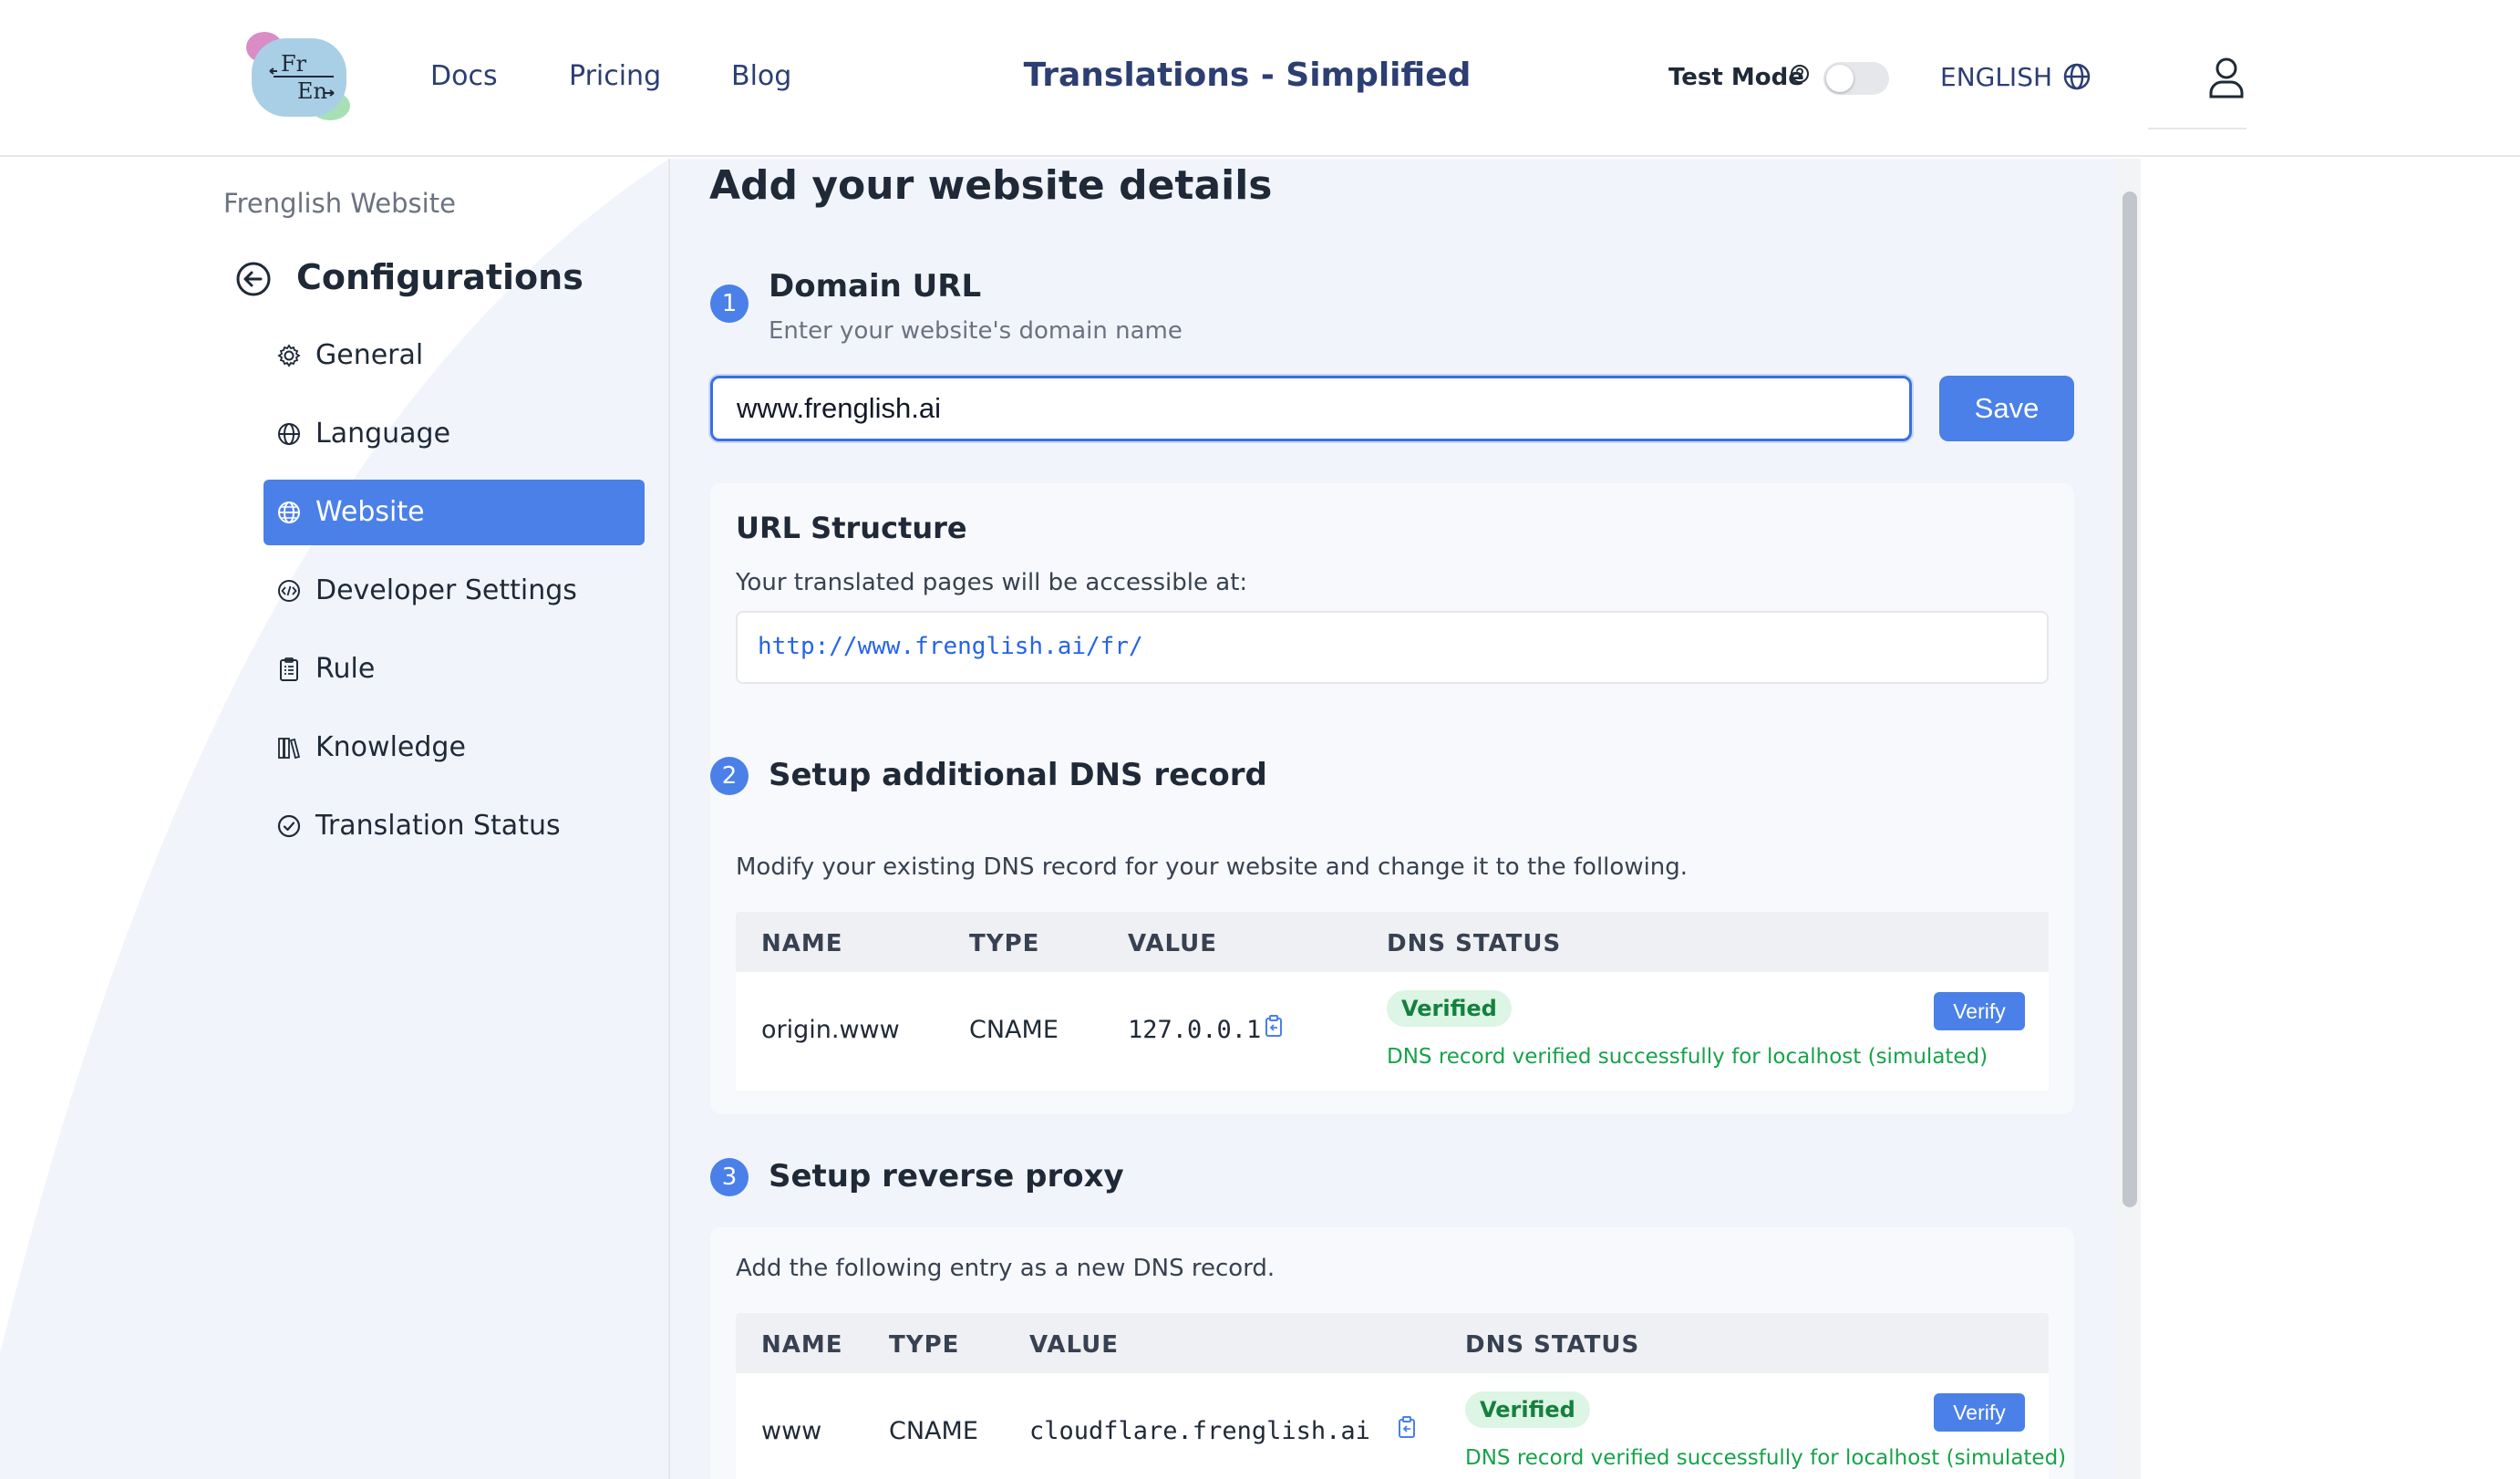  Describe the element at coordinates (440, 277) in the screenshot. I see `sidebar-title: Configurations` at that location.